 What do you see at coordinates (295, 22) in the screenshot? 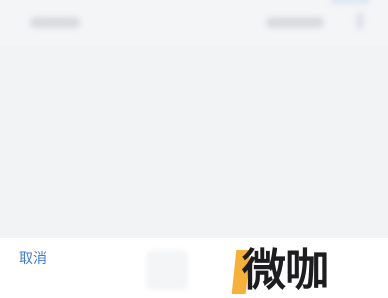
I see `blurred-title-right` at bounding box center [295, 22].